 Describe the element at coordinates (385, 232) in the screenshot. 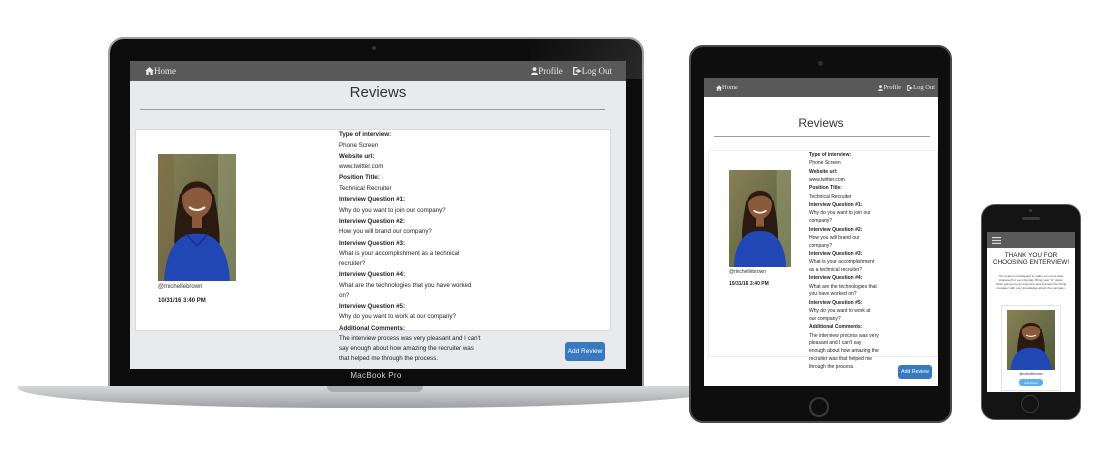

I see `review-field-value: How you will brand our company?` at that location.